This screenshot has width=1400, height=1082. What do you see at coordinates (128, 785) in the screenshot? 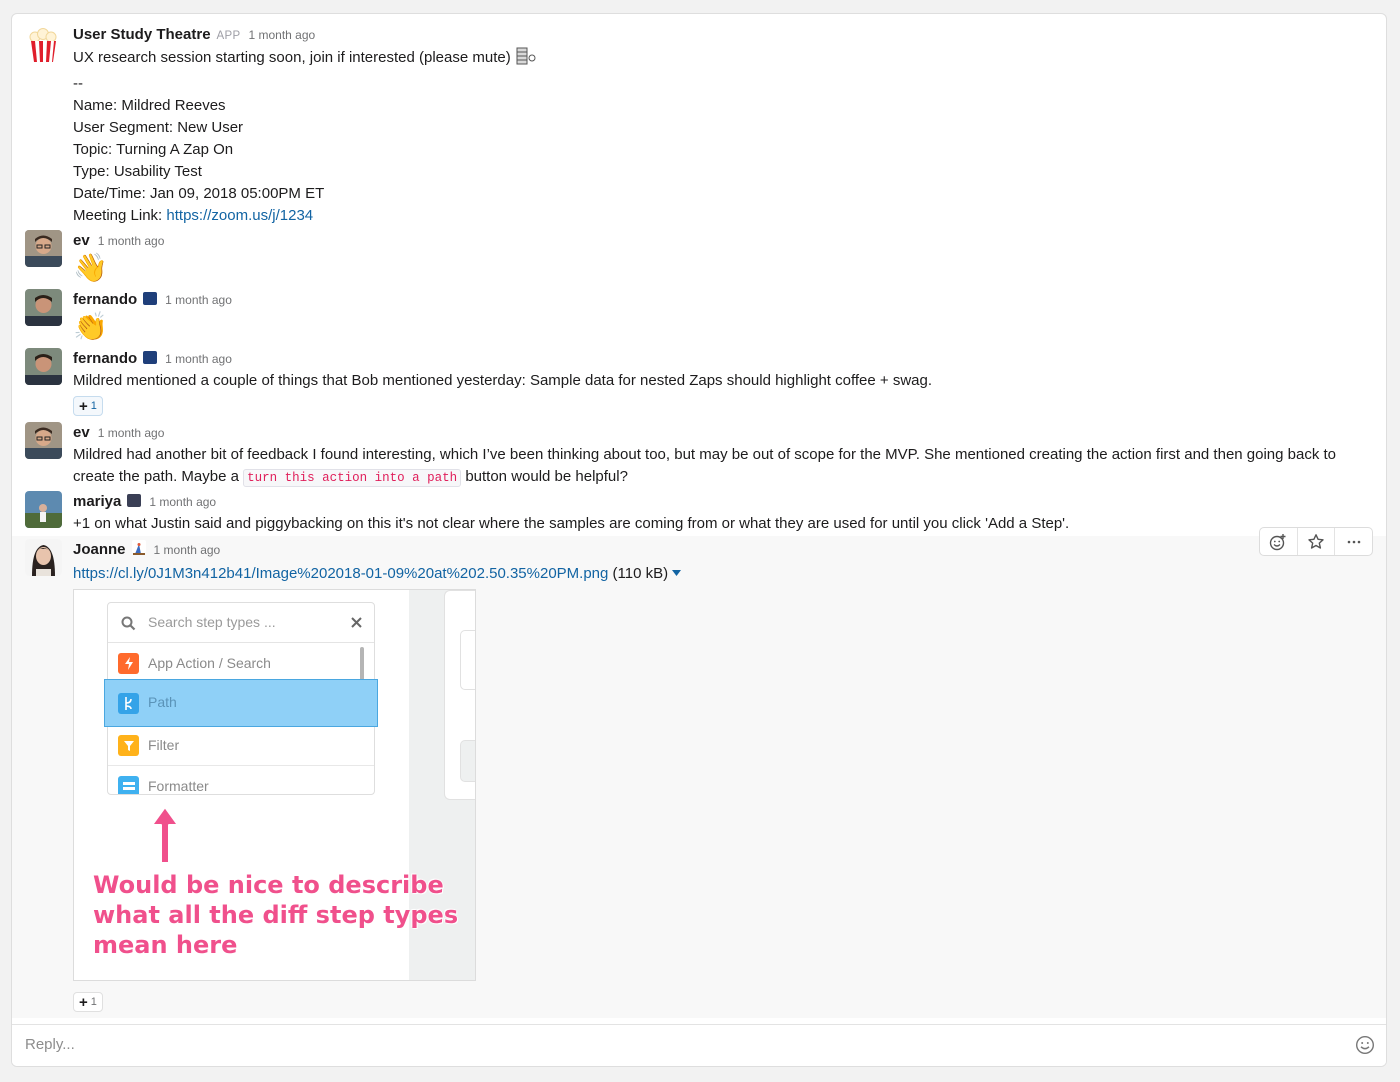
I see `formatter-icon` at bounding box center [128, 785].